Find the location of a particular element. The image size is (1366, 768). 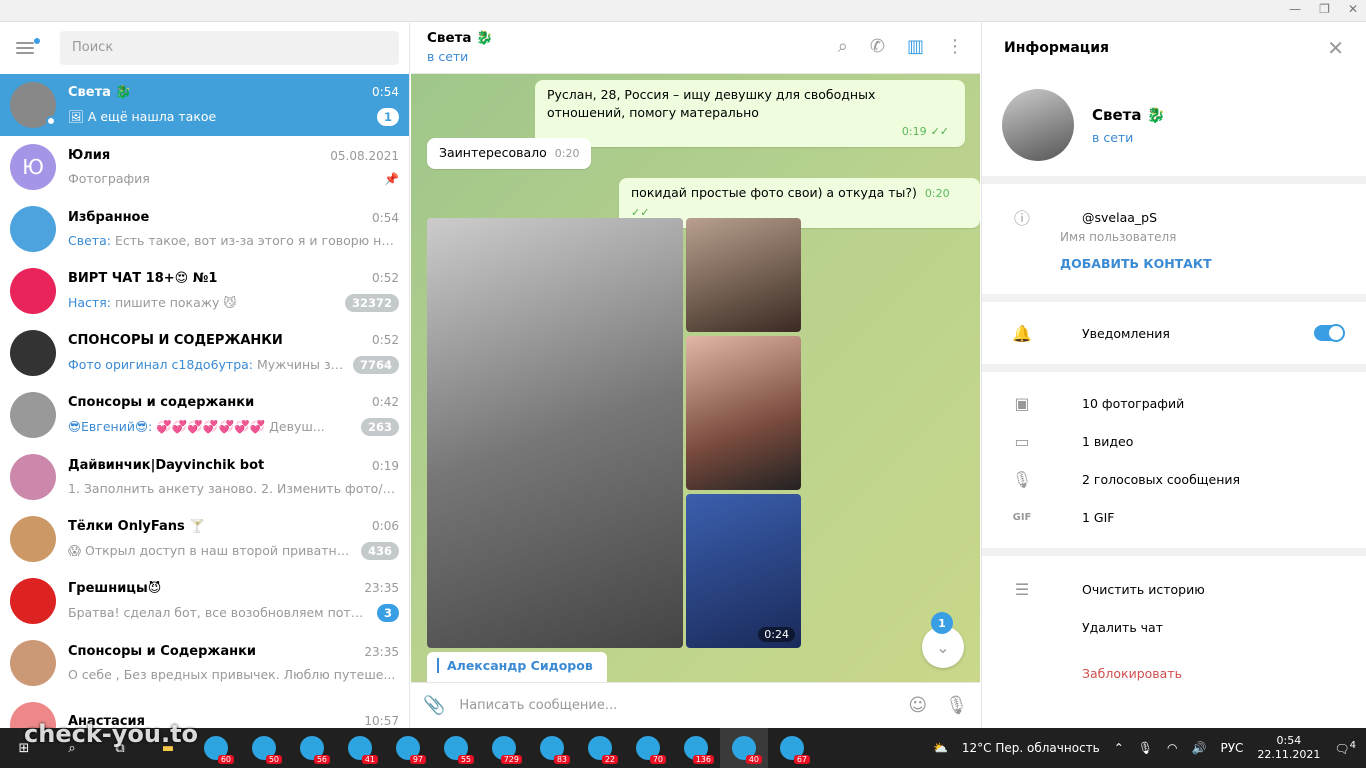

album-photo-main is located at coordinates (555, 433).